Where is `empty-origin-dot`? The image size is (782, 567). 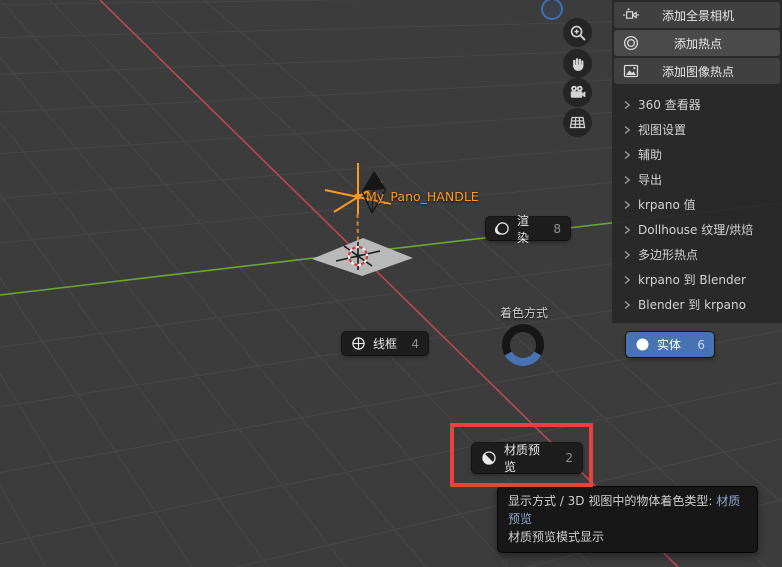 empty-origin-dot is located at coordinates (357, 196).